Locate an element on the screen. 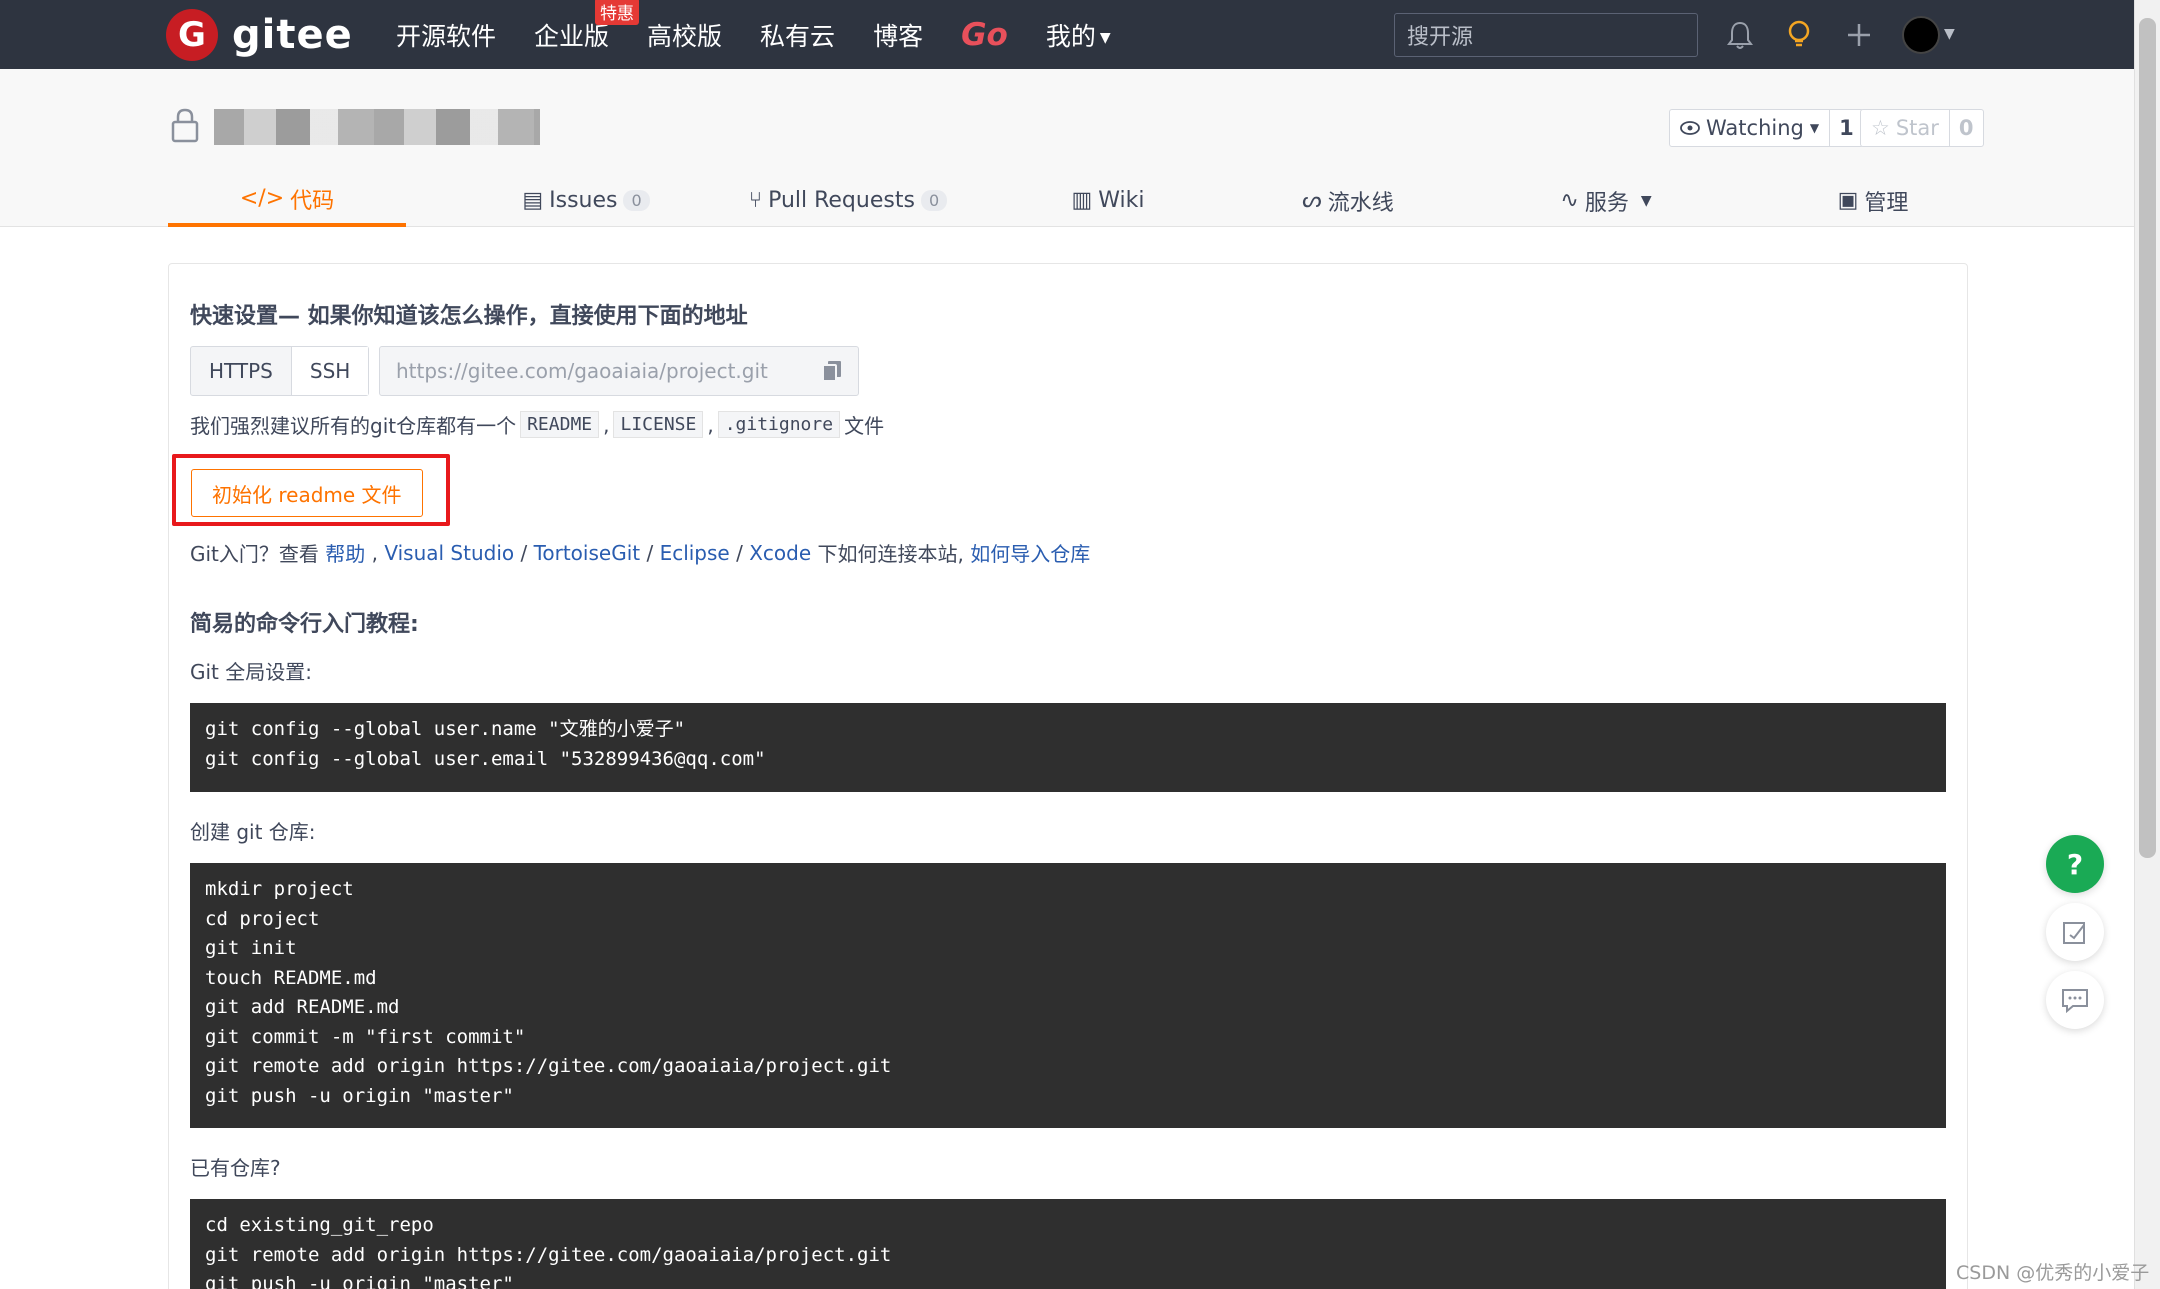 The image size is (2160, 1289). search-input: 搜开源 is located at coordinates (1546, 35).